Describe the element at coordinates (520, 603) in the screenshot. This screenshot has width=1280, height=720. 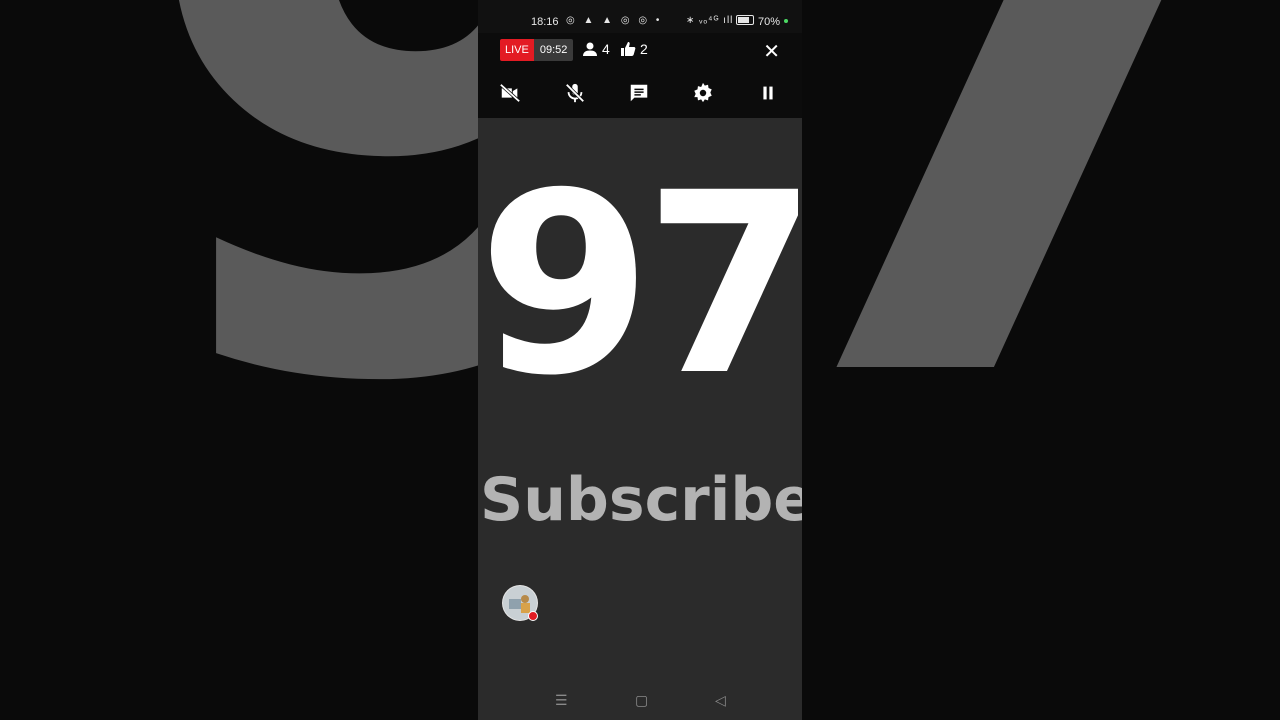
I see `avatar` at that location.